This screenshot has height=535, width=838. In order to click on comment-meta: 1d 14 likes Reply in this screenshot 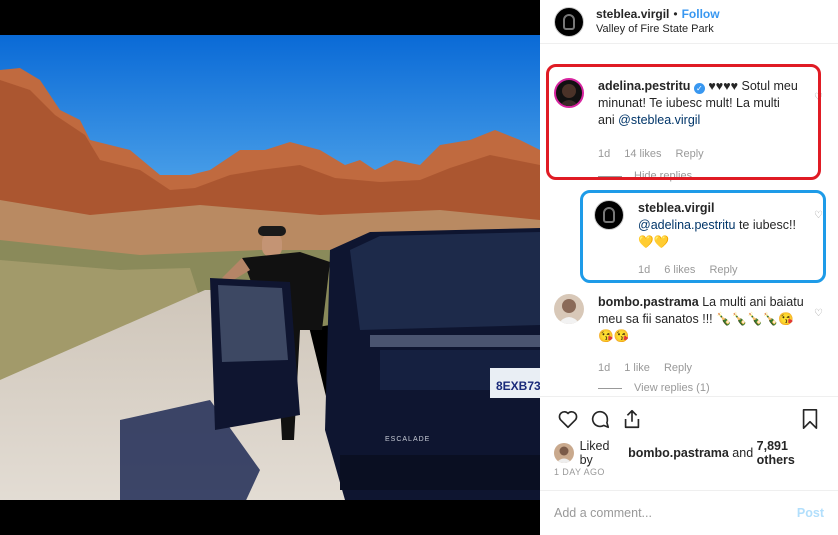, I will do `click(651, 154)`.